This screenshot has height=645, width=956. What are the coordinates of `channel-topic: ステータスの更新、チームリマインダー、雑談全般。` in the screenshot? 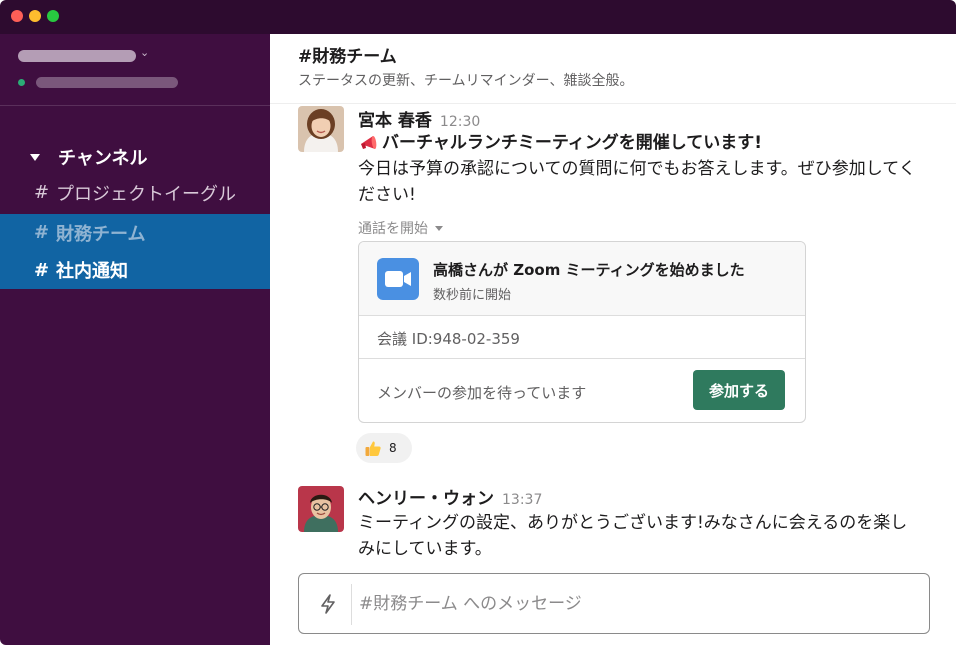 It's located at (466, 81).